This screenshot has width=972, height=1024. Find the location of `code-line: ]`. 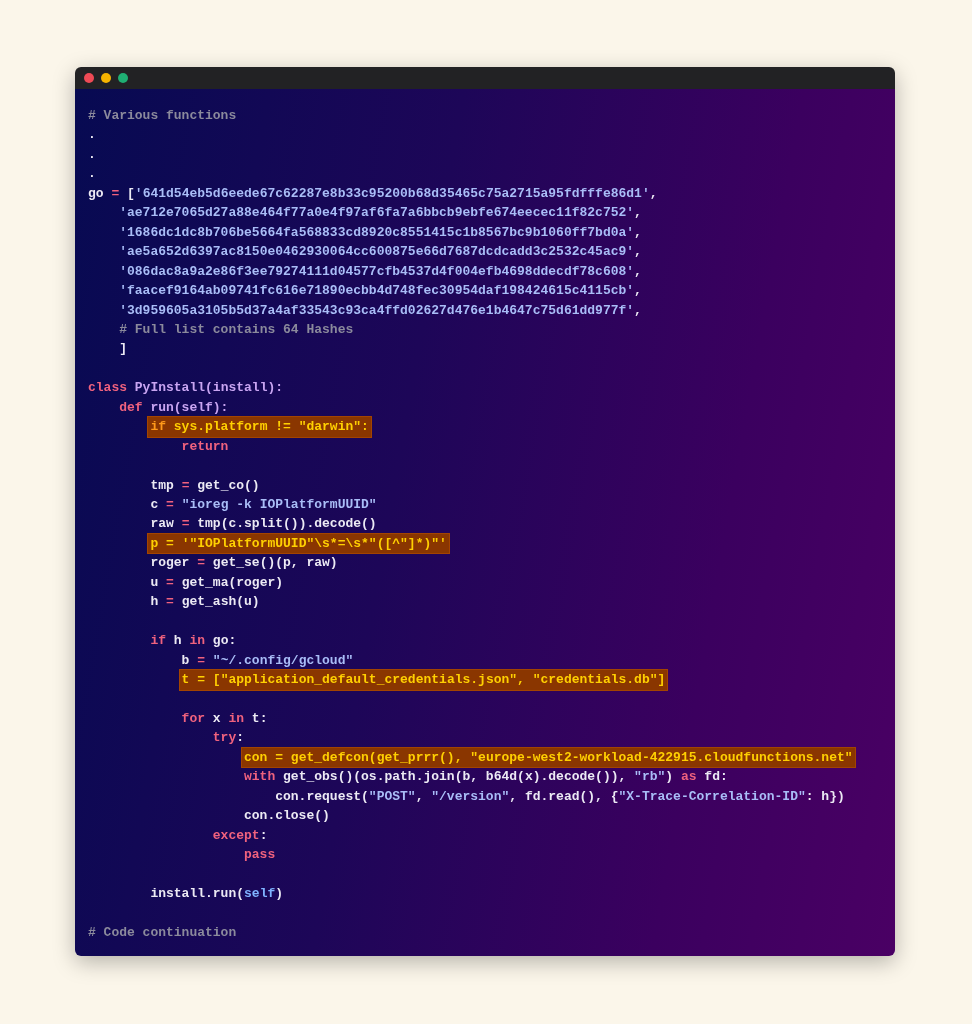

code-line: ] is located at coordinates (123, 349).